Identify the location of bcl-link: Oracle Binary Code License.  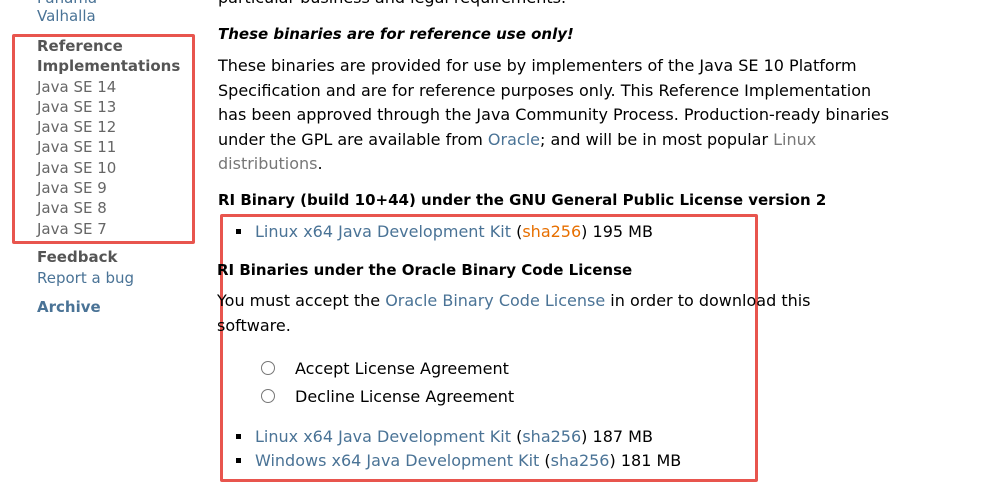
(495, 300).